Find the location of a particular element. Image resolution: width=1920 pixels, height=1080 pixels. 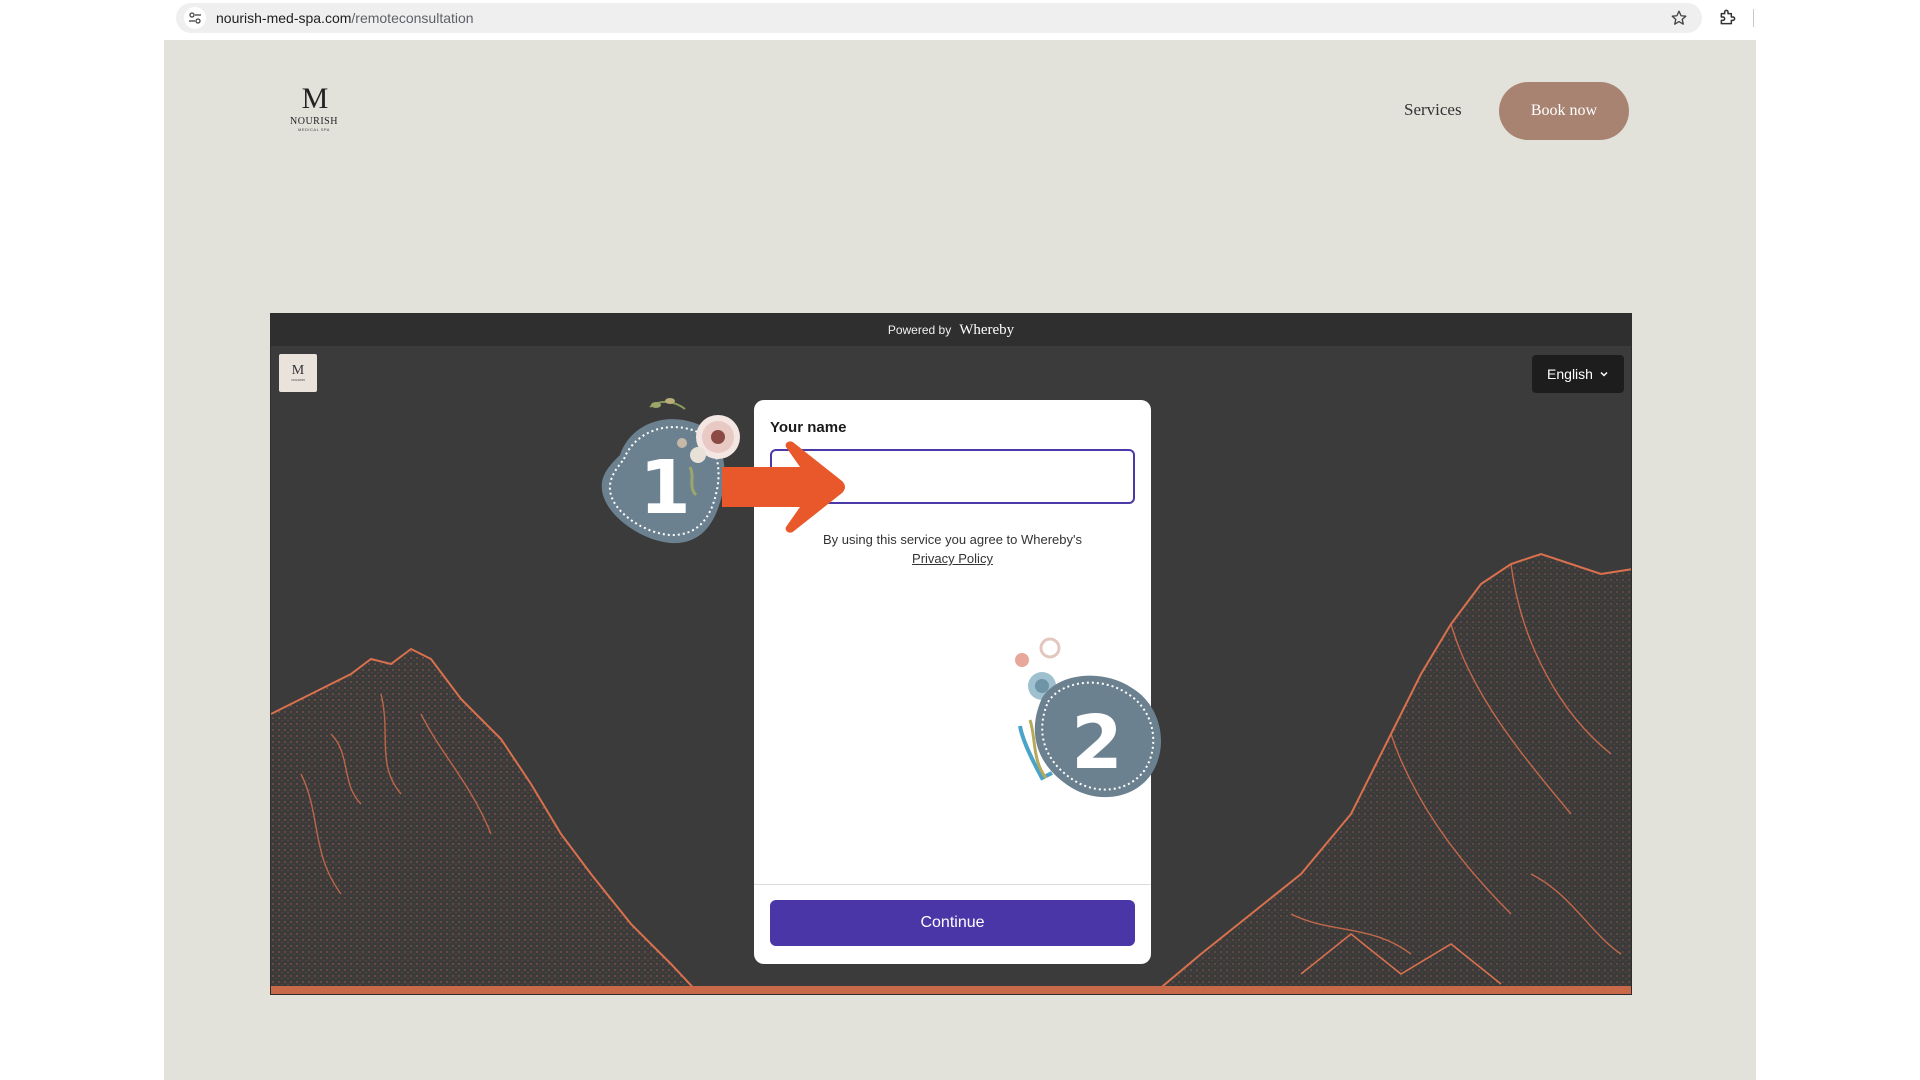

powered-by-bar: Powered by Whereby is located at coordinates (951, 330).